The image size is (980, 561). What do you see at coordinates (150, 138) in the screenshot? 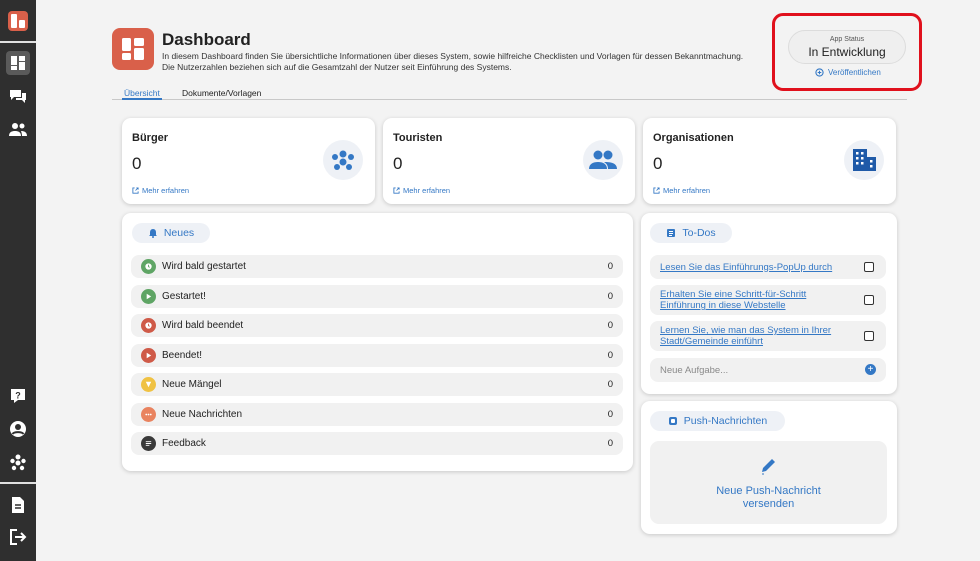
I see `stat-title: Bürger` at bounding box center [150, 138].